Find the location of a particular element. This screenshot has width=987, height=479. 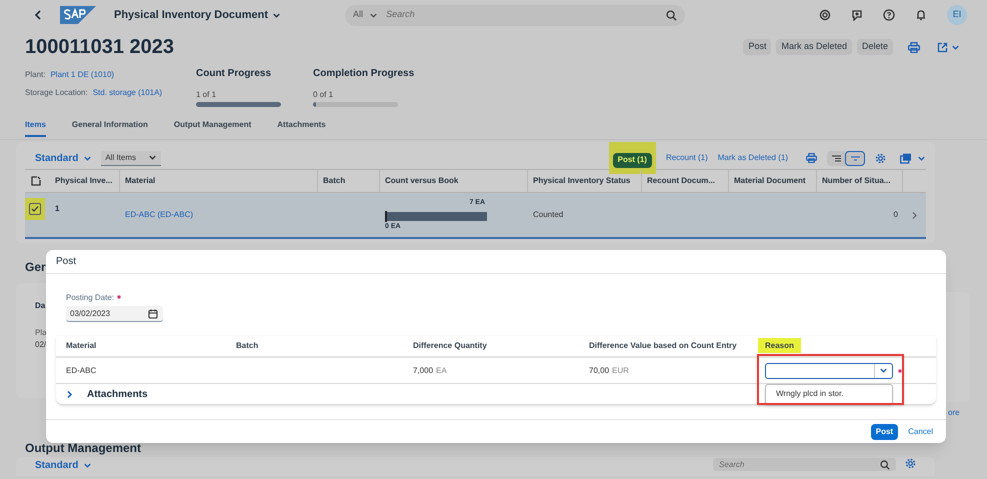

column-header: Reason is located at coordinates (779, 345).